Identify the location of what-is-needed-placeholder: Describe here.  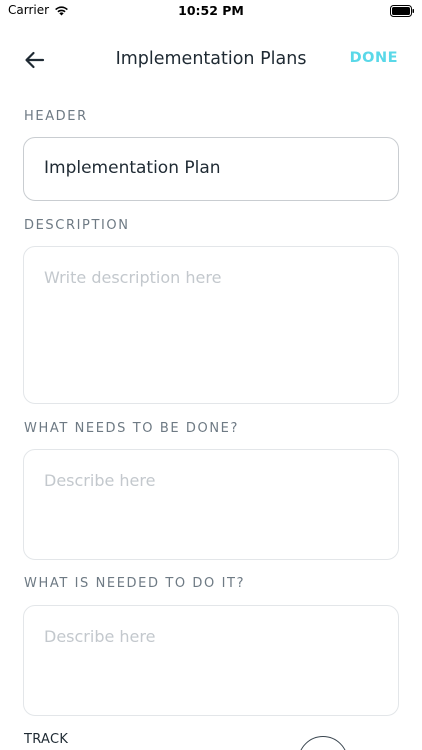
(100, 636).